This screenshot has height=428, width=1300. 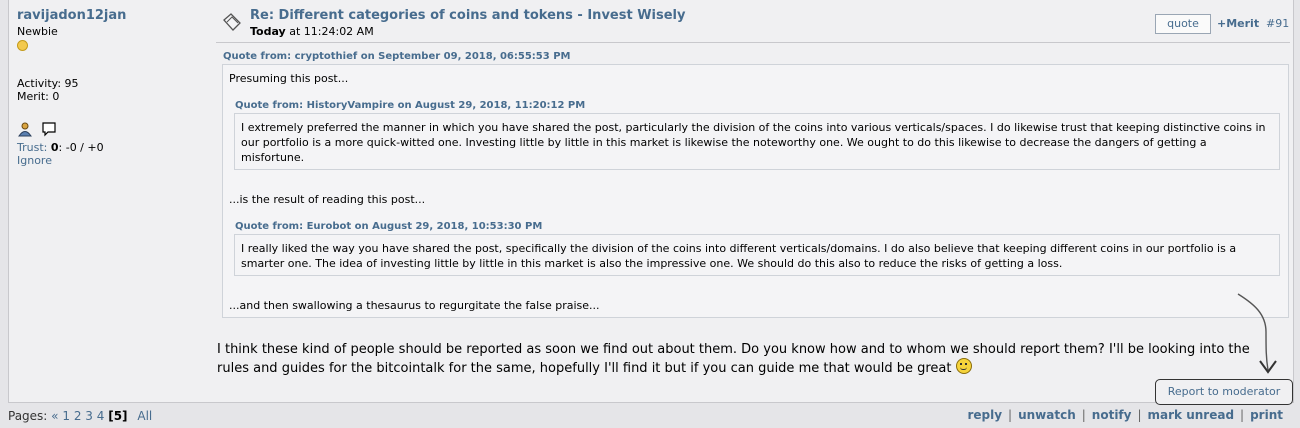 What do you see at coordinates (1183, 24) in the screenshot?
I see `quote-button: quote` at bounding box center [1183, 24].